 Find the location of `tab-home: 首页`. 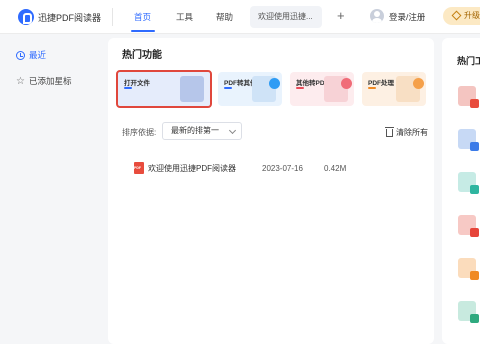

tab-home: 首页 is located at coordinates (142, 17).